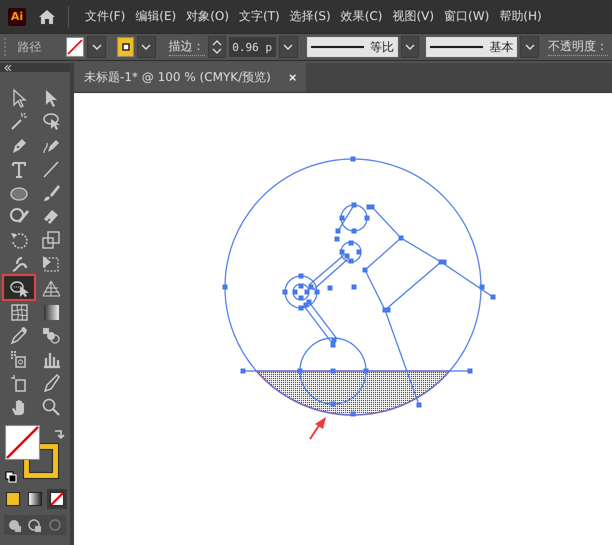 The image size is (612, 545). Describe the element at coordinates (520, 16) in the screenshot. I see `menu-item: 帮助(H)` at that location.